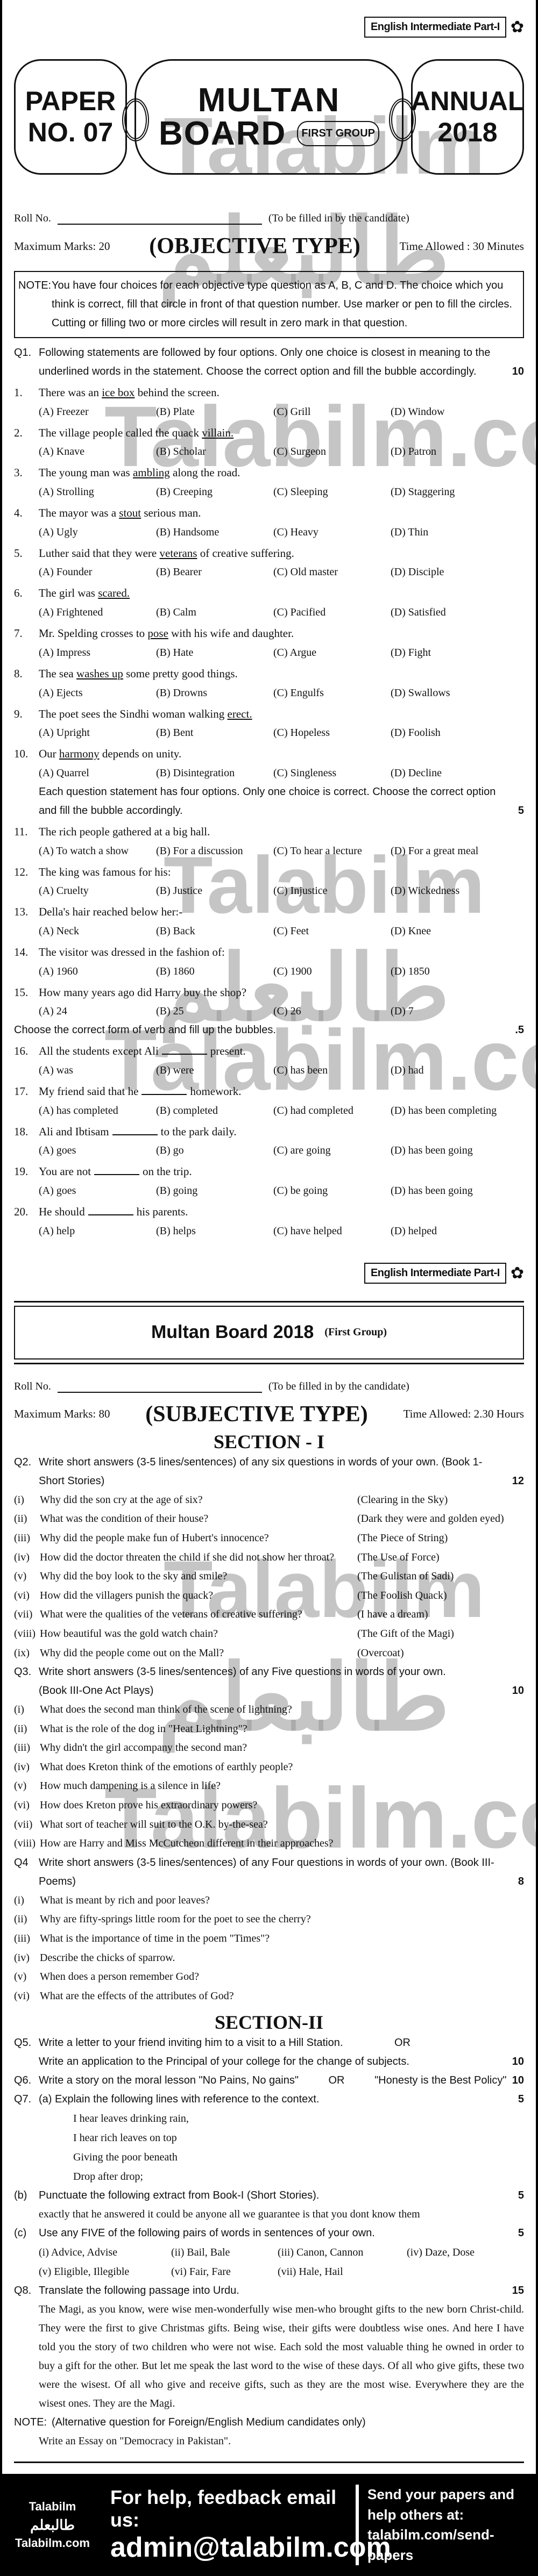 This screenshot has width=538, height=2576. What do you see at coordinates (402, 1538) in the screenshot?
I see `story-source: (The Piece of String)` at bounding box center [402, 1538].